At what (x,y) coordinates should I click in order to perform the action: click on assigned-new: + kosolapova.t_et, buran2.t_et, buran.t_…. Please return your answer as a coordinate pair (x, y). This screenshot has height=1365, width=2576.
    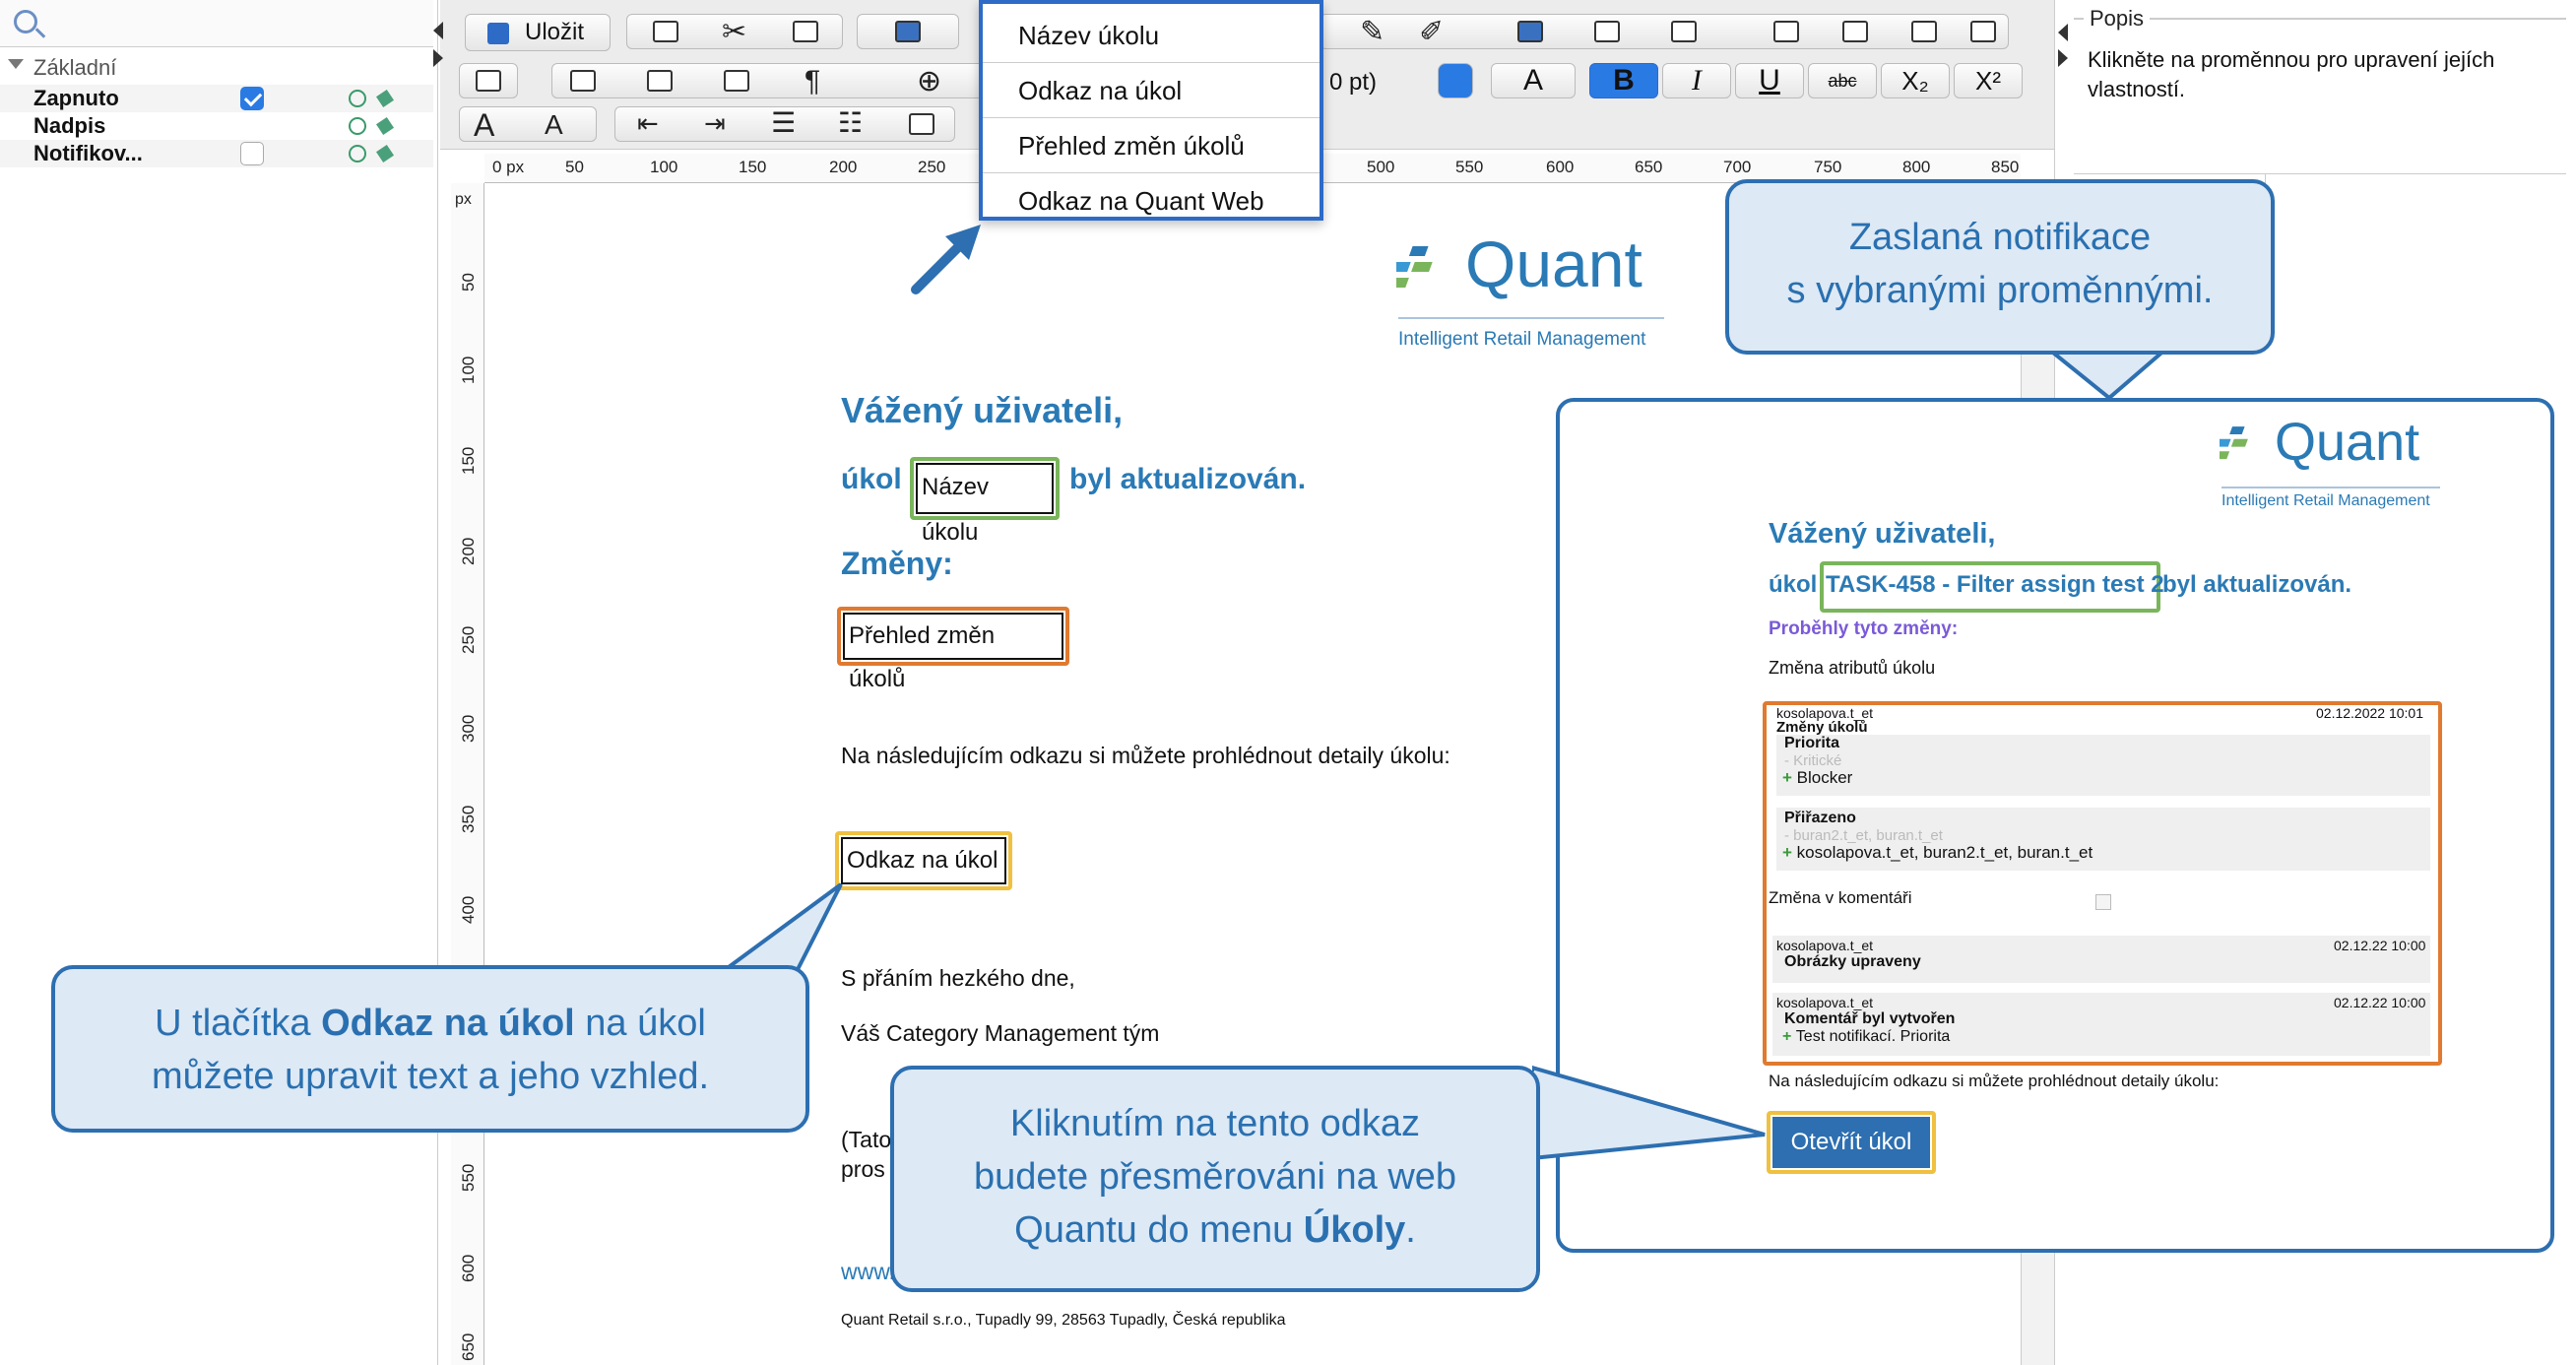
    Looking at the image, I should click on (1937, 852).